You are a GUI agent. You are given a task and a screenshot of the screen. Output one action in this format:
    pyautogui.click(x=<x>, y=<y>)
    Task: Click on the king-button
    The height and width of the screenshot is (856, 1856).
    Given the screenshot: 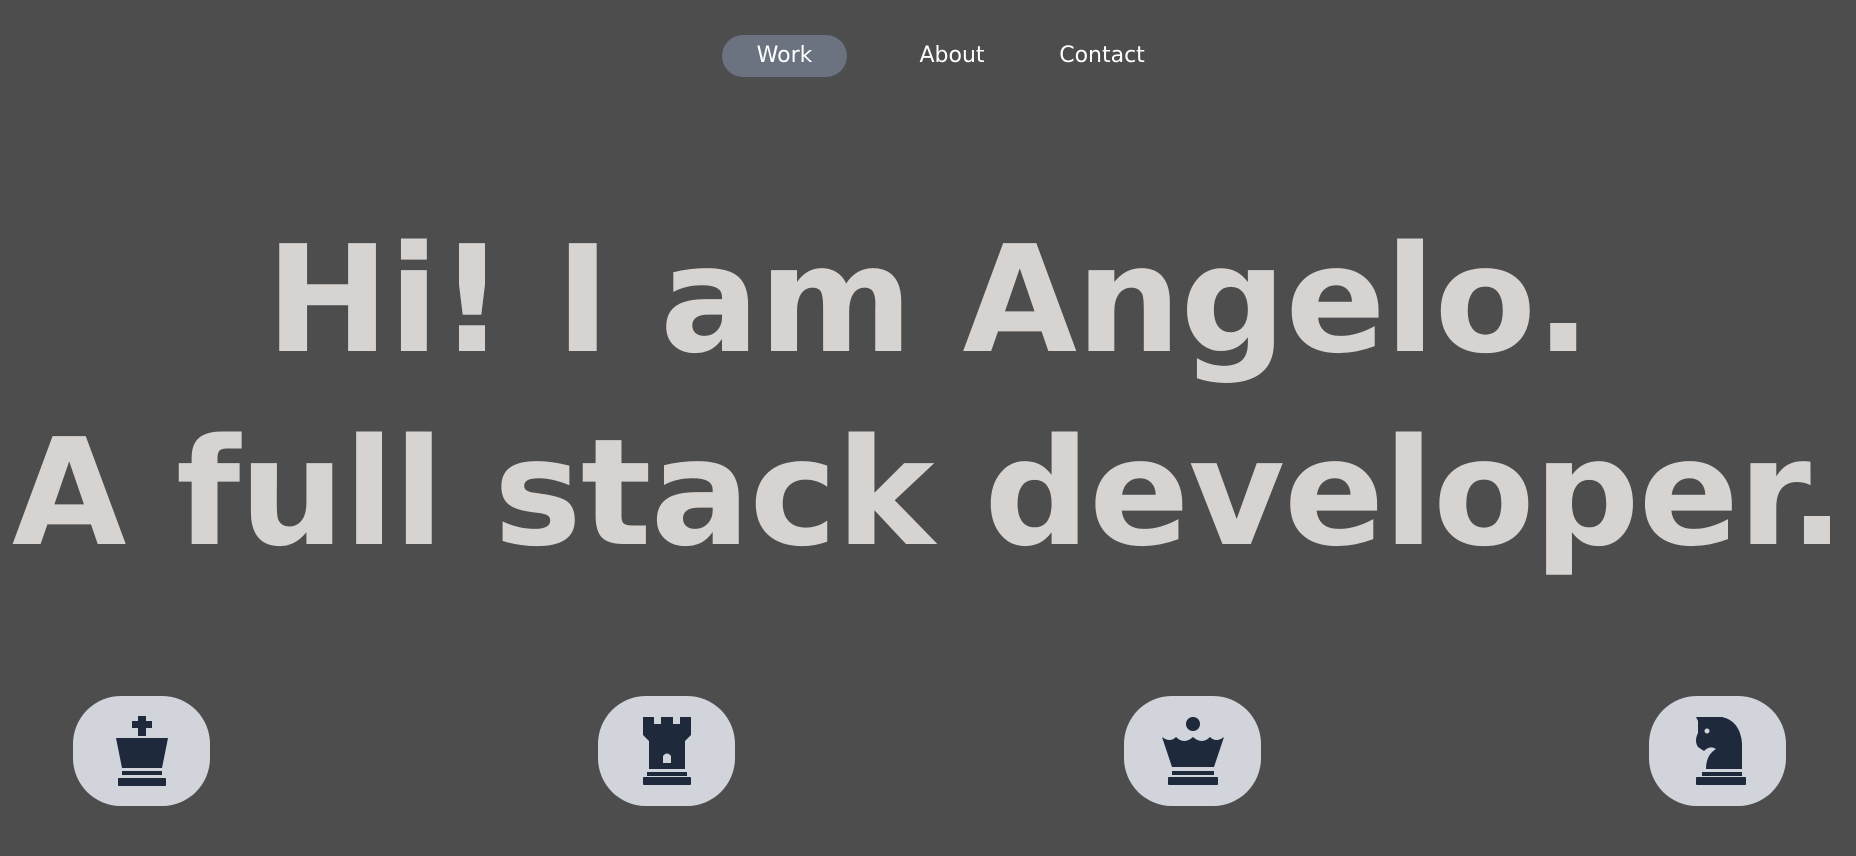 What is the action you would take?
    pyautogui.click(x=141, y=751)
    